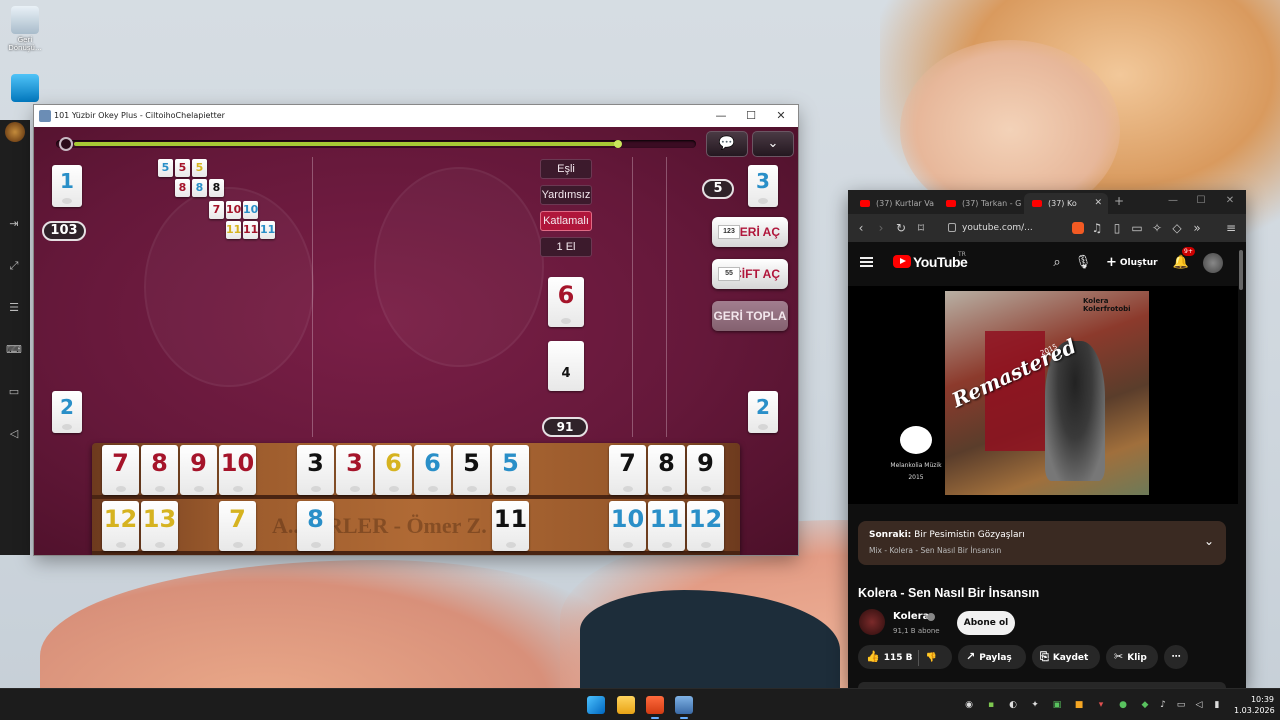 The image size is (1280, 720). I want to click on keyboard-icon: ⌨, so click(14, 350).